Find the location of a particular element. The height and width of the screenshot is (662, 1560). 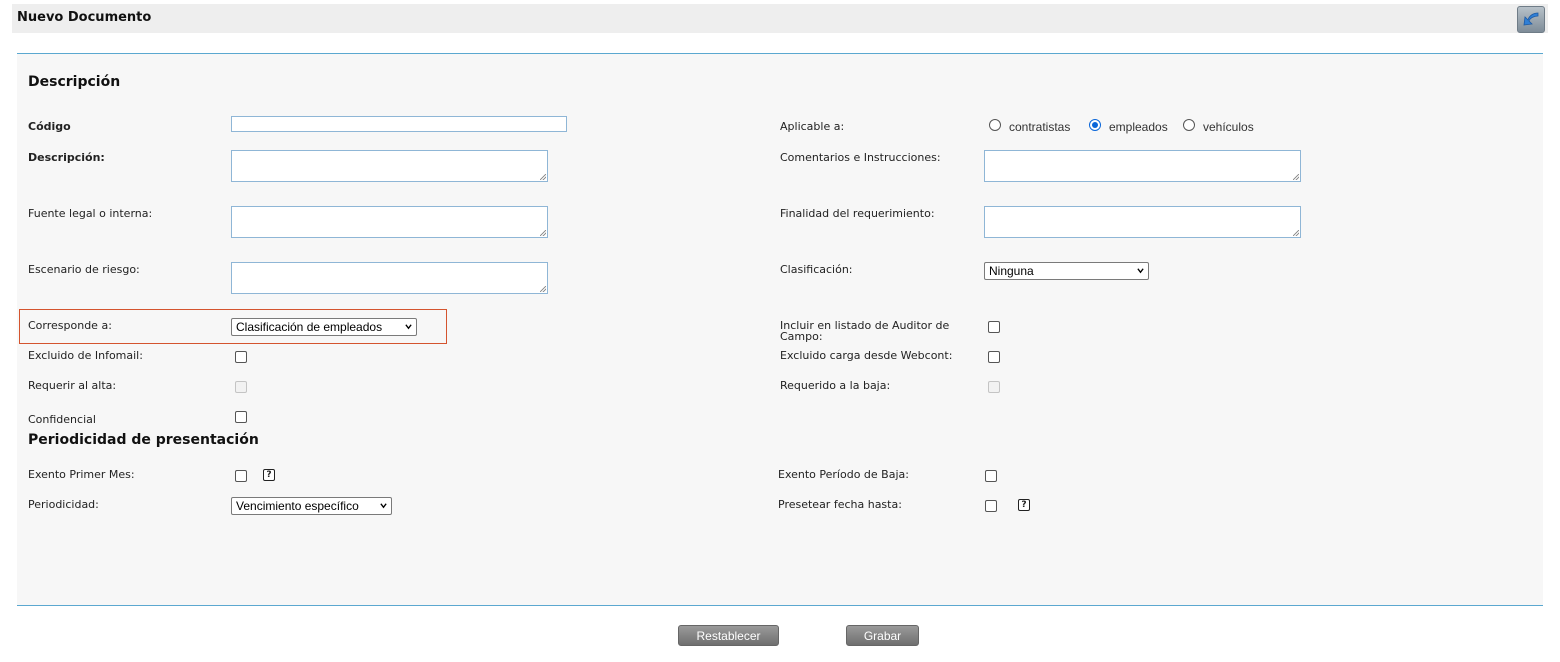

descripcion-label: Descripción: is located at coordinates (66, 157).